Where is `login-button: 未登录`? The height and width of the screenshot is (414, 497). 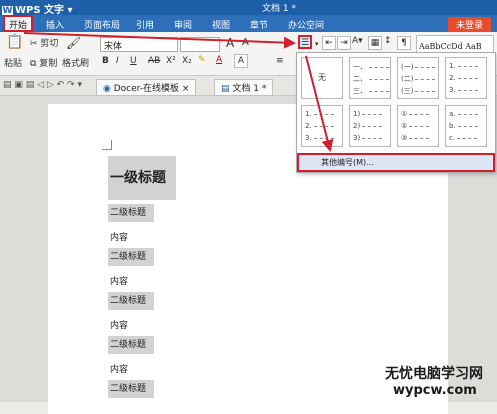 login-button: 未登录 is located at coordinates (469, 24).